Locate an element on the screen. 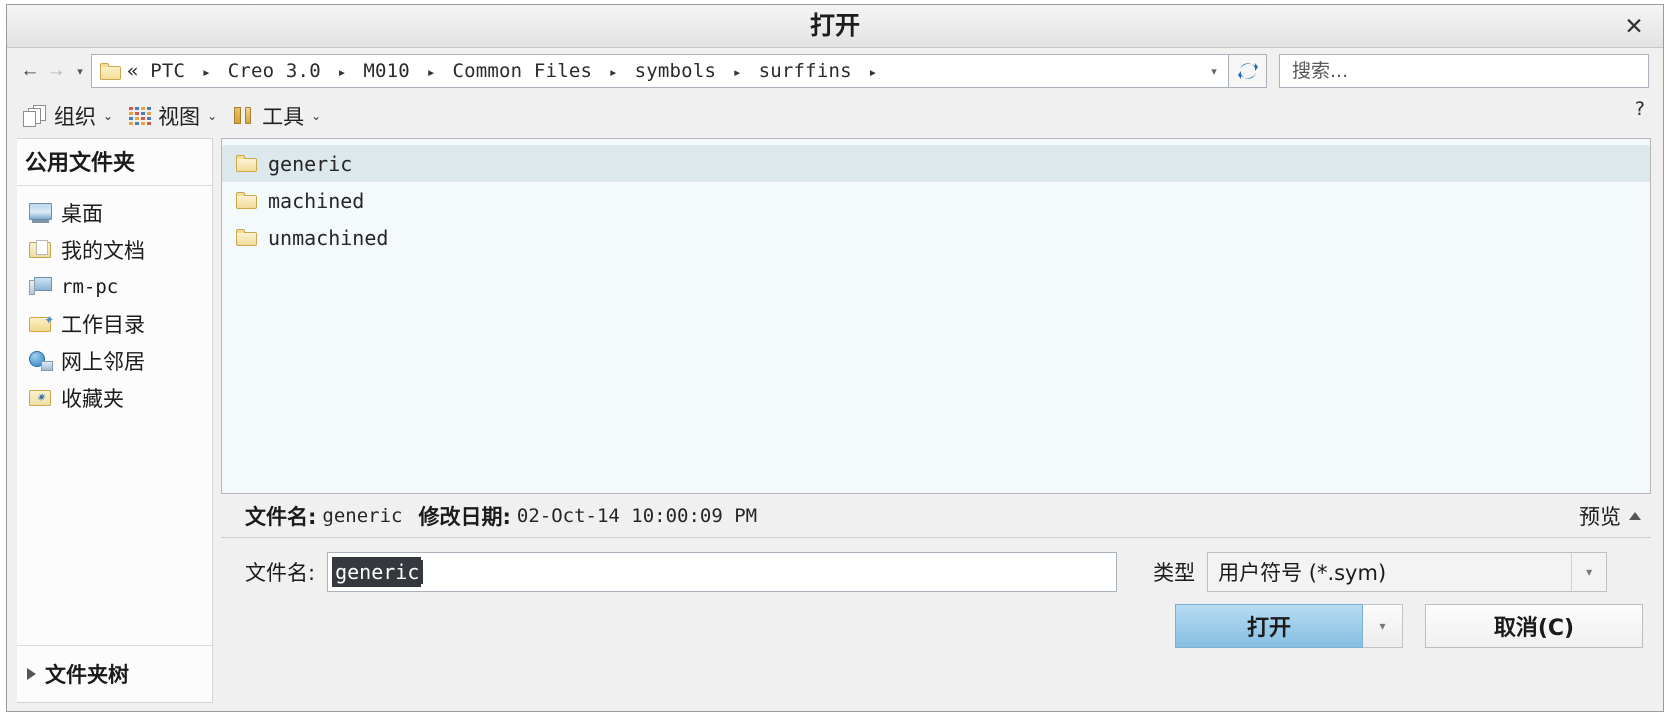 This screenshot has width=1670, height=717. sidebar-list: 桌面 我的文档 rm-pc ✦ 工作目录 网上邻居 ✷ 收藏夹 is located at coordinates (114, 415).